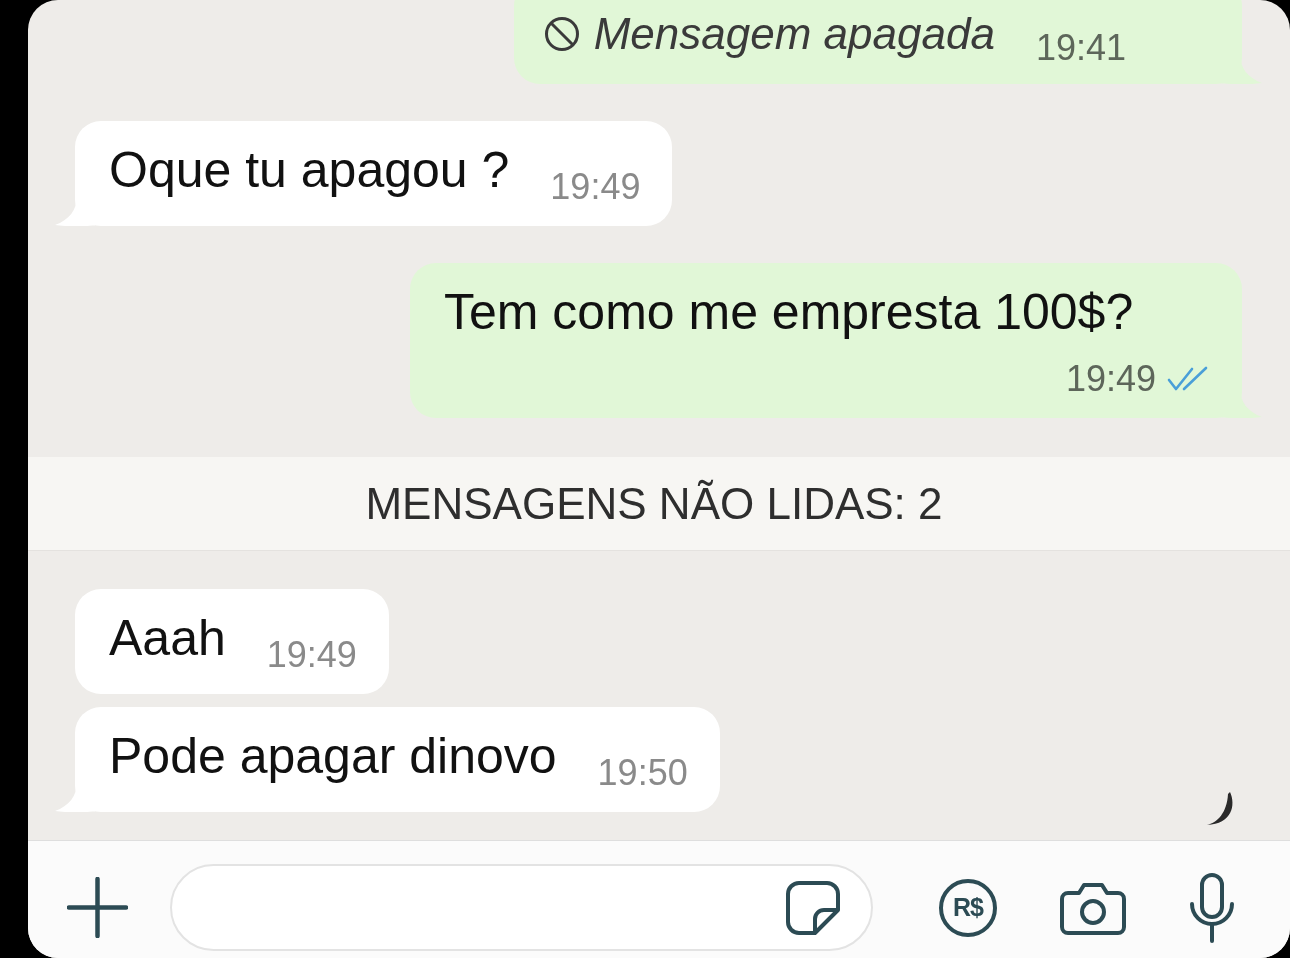 This screenshot has height=958, width=1290. Describe the element at coordinates (97, 907) in the screenshot. I see `plus-icon` at that location.